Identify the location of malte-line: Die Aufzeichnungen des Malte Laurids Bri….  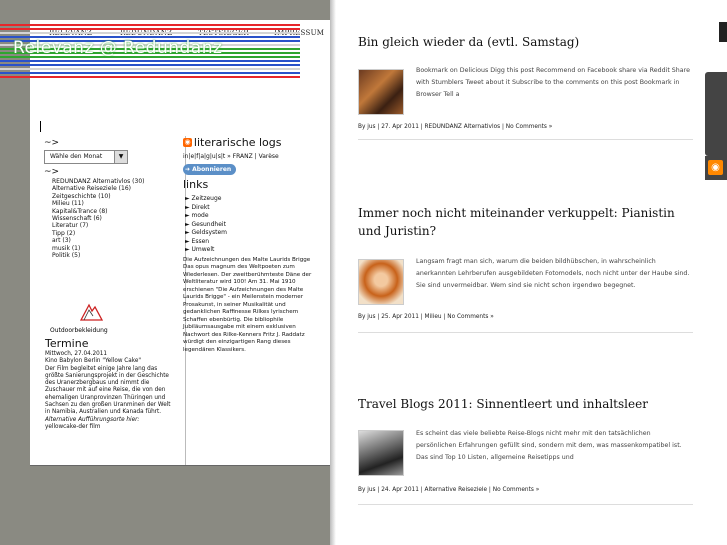
(247, 259).